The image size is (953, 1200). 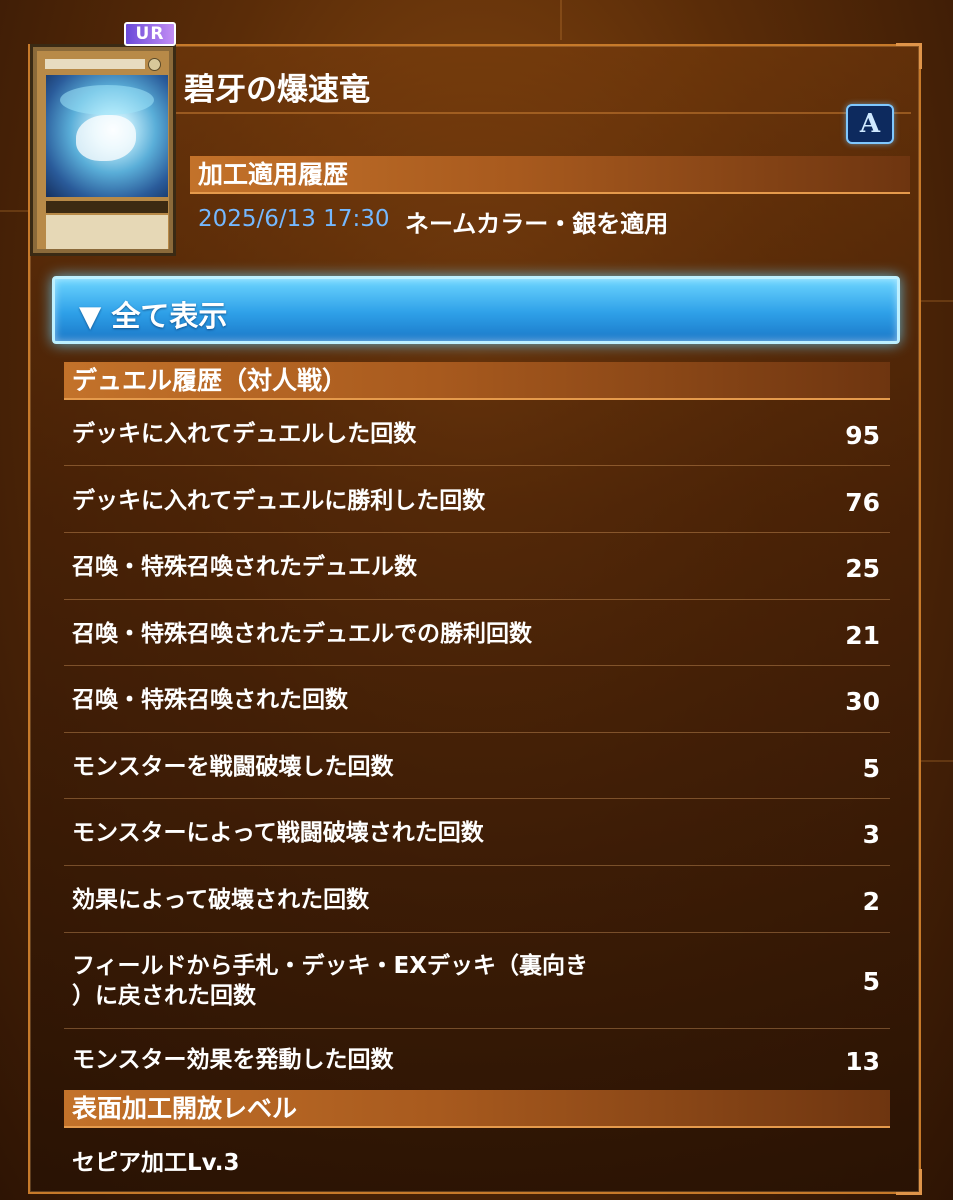 What do you see at coordinates (862, 435) in the screenshot?
I see `stat-value: 95` at bounding box center [862, 435].